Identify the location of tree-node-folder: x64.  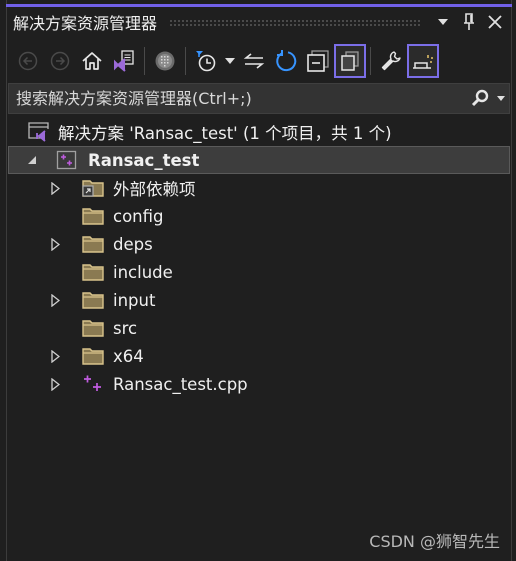
(259, 356).